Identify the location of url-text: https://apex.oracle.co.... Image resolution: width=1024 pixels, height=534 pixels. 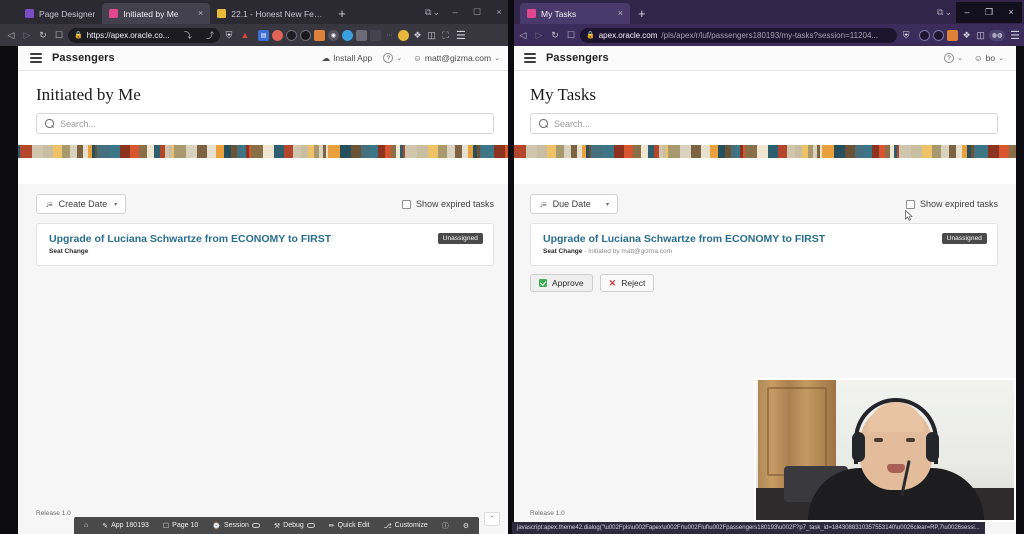
(128, 35).